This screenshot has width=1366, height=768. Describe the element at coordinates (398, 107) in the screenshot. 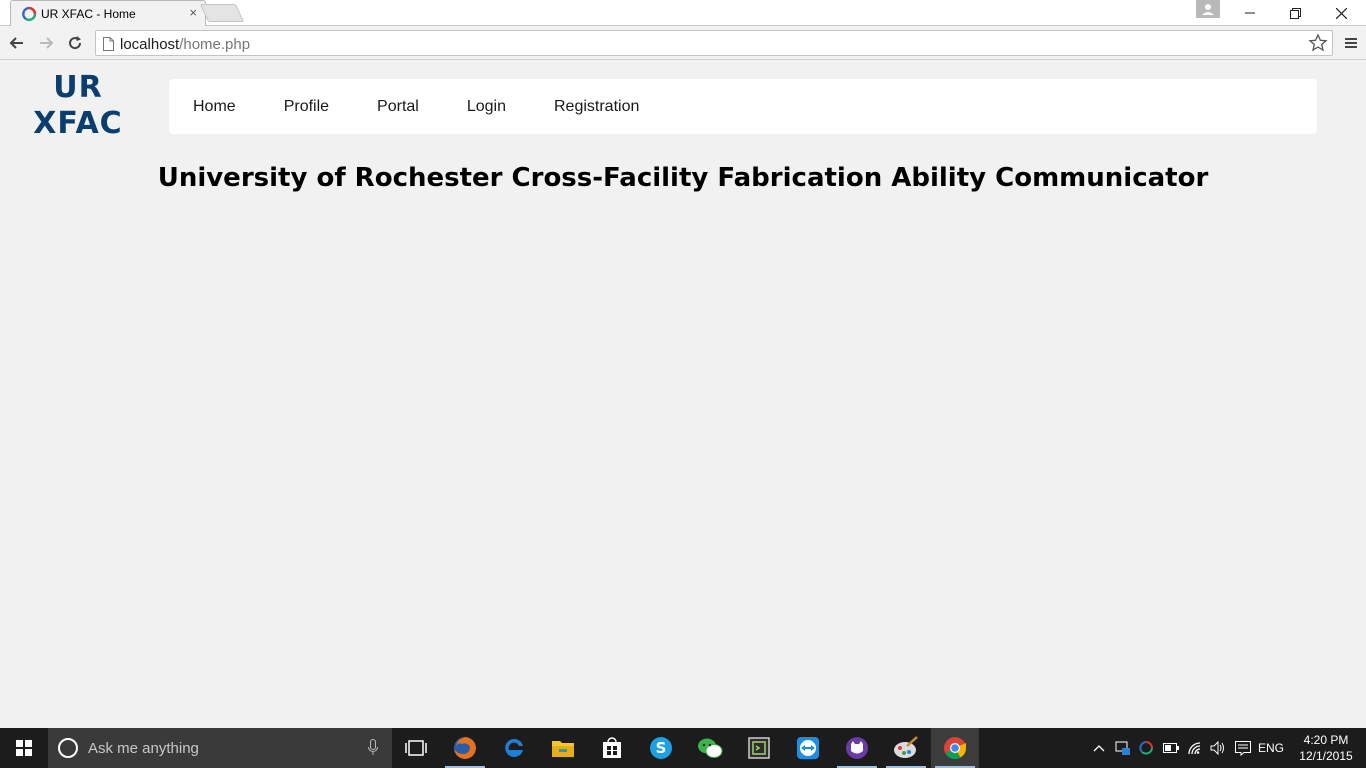

I see `nav-portal: Portal` at that location.